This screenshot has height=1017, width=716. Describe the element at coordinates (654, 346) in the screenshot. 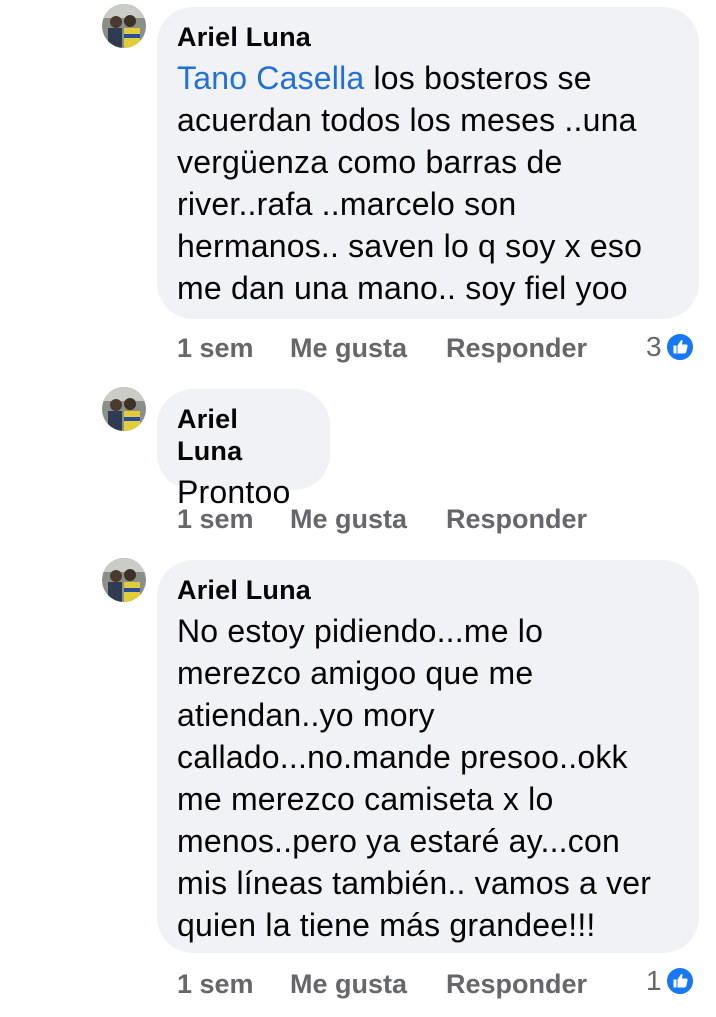

I see `reaction-count: 3` at that location.